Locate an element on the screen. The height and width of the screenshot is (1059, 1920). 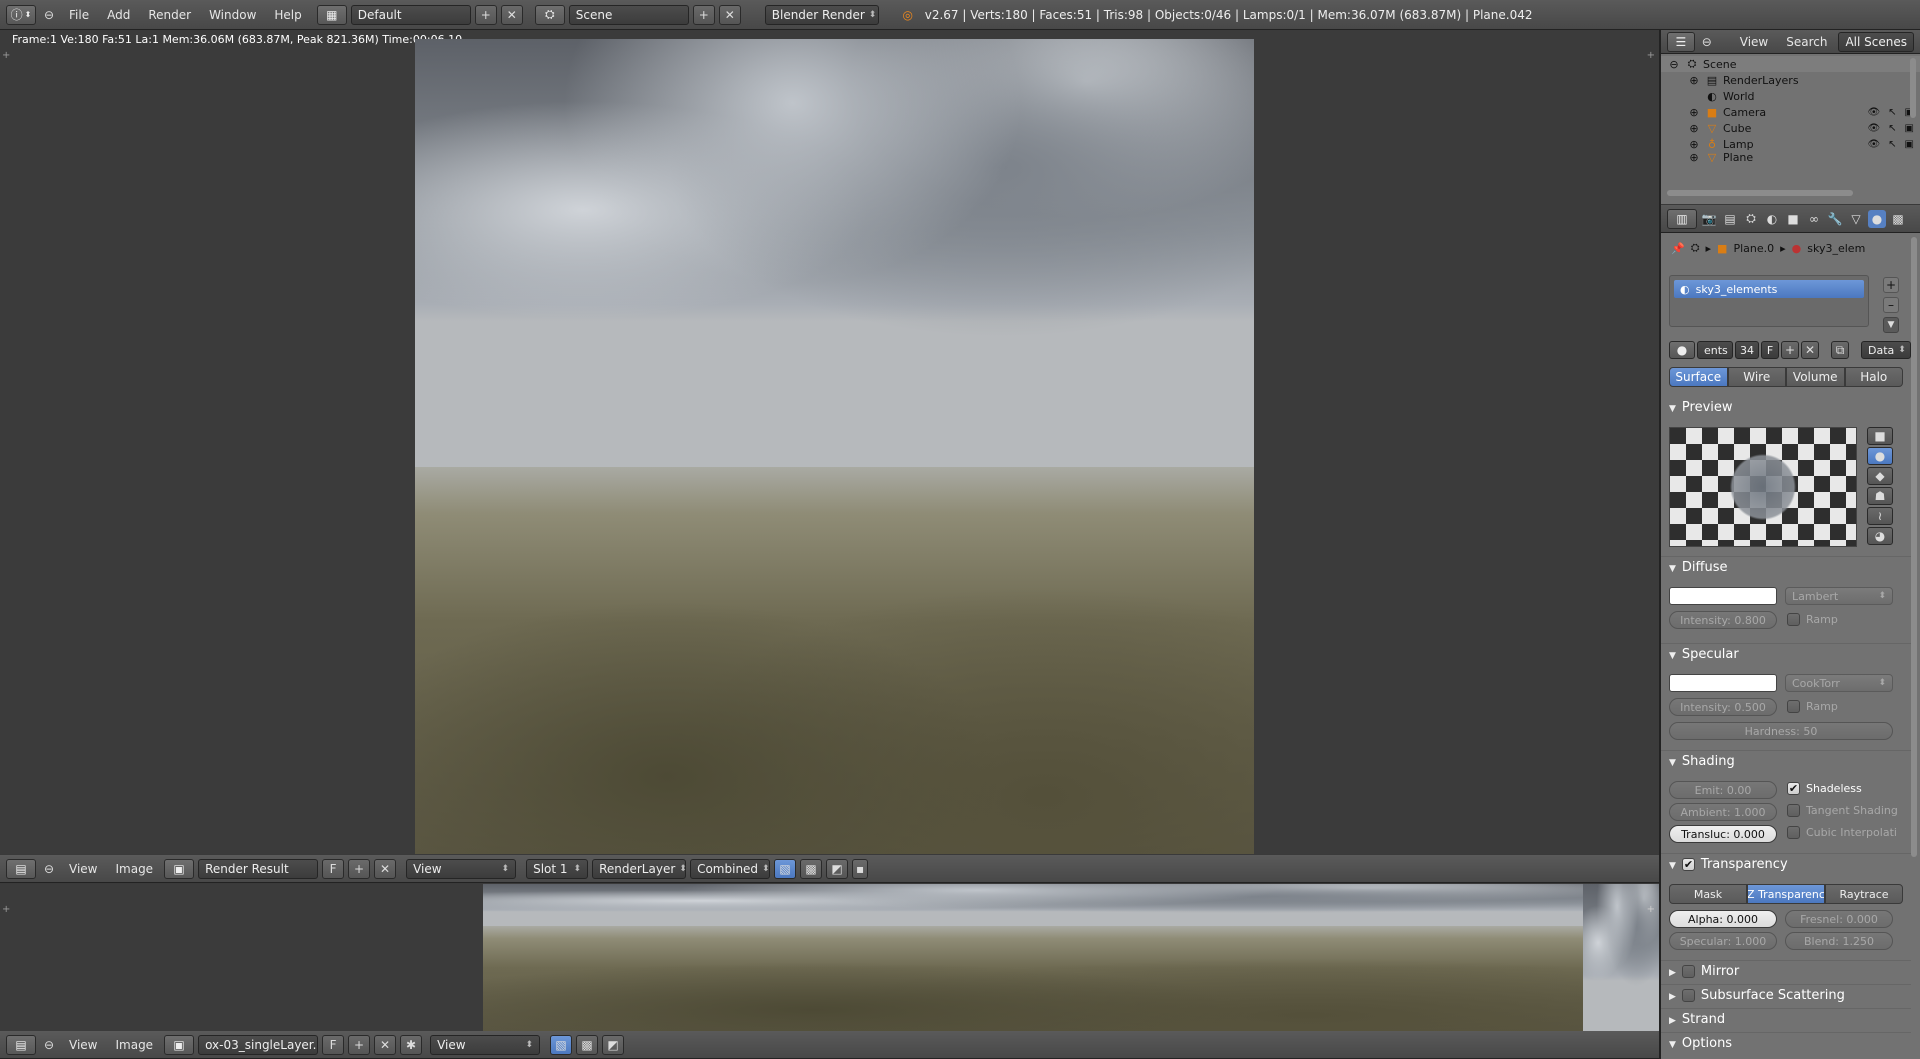
new-image-icon: + is located at coordinates (359, 868).